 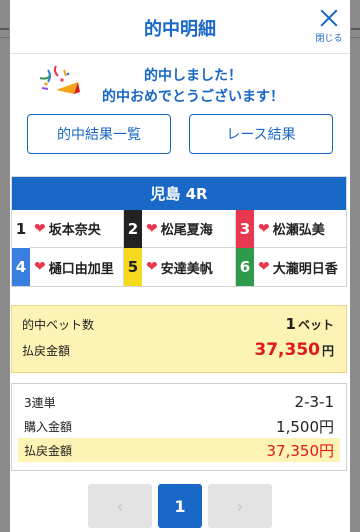 I want to click on purchase-row: 購入金額 1,500円, so click(x=179, y=426).